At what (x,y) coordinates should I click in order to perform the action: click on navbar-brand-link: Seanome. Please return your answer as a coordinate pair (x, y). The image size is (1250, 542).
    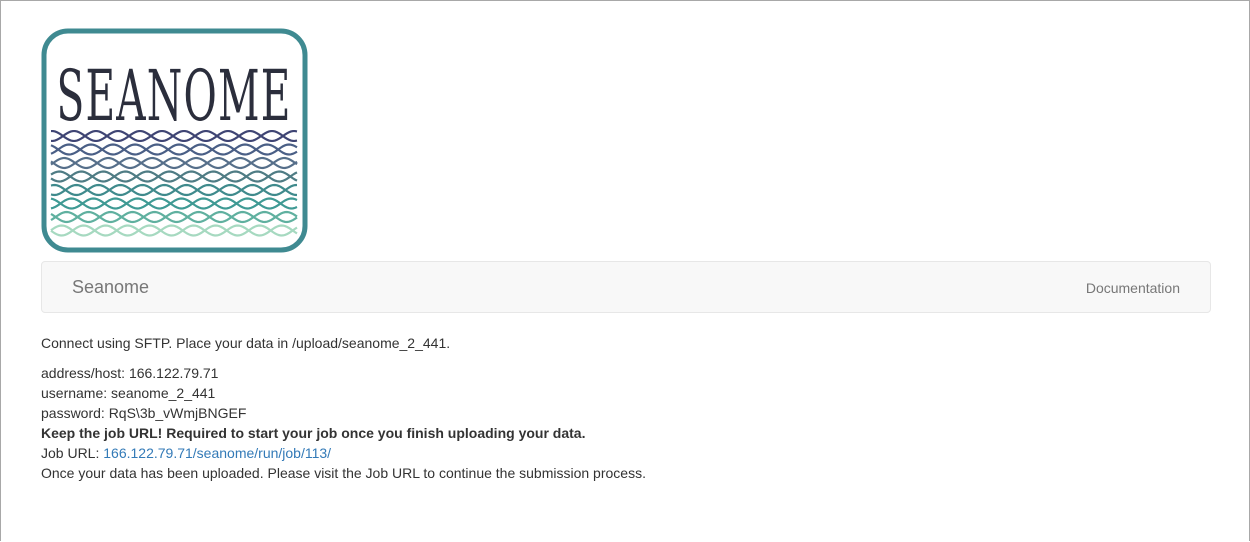
    Looking at the image, I should click on (110, 287).